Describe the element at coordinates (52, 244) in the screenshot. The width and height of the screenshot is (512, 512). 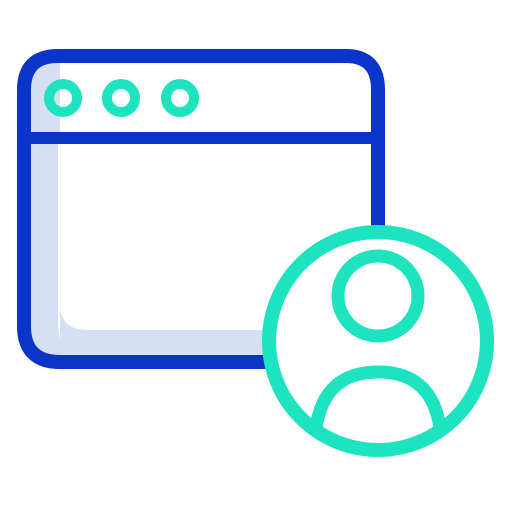
I see `window-fill-accent-left` at that location.